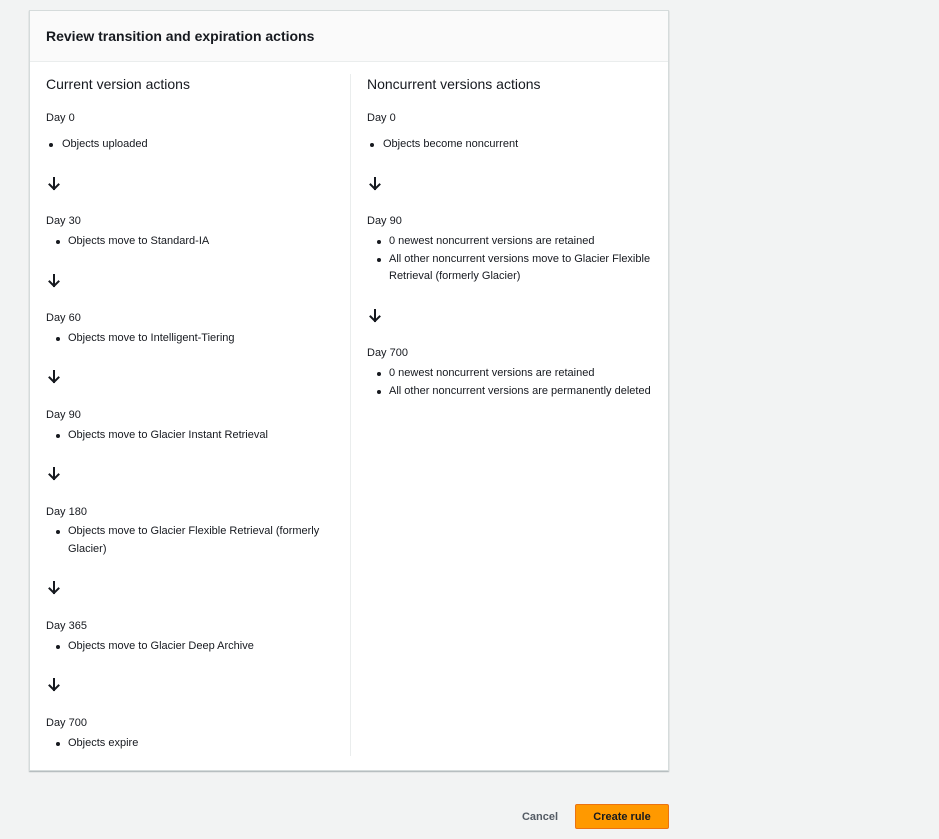 This screenshot has height=839, width=939. I want to click on action-list: Objects become noncurrent, so click(512, 145).